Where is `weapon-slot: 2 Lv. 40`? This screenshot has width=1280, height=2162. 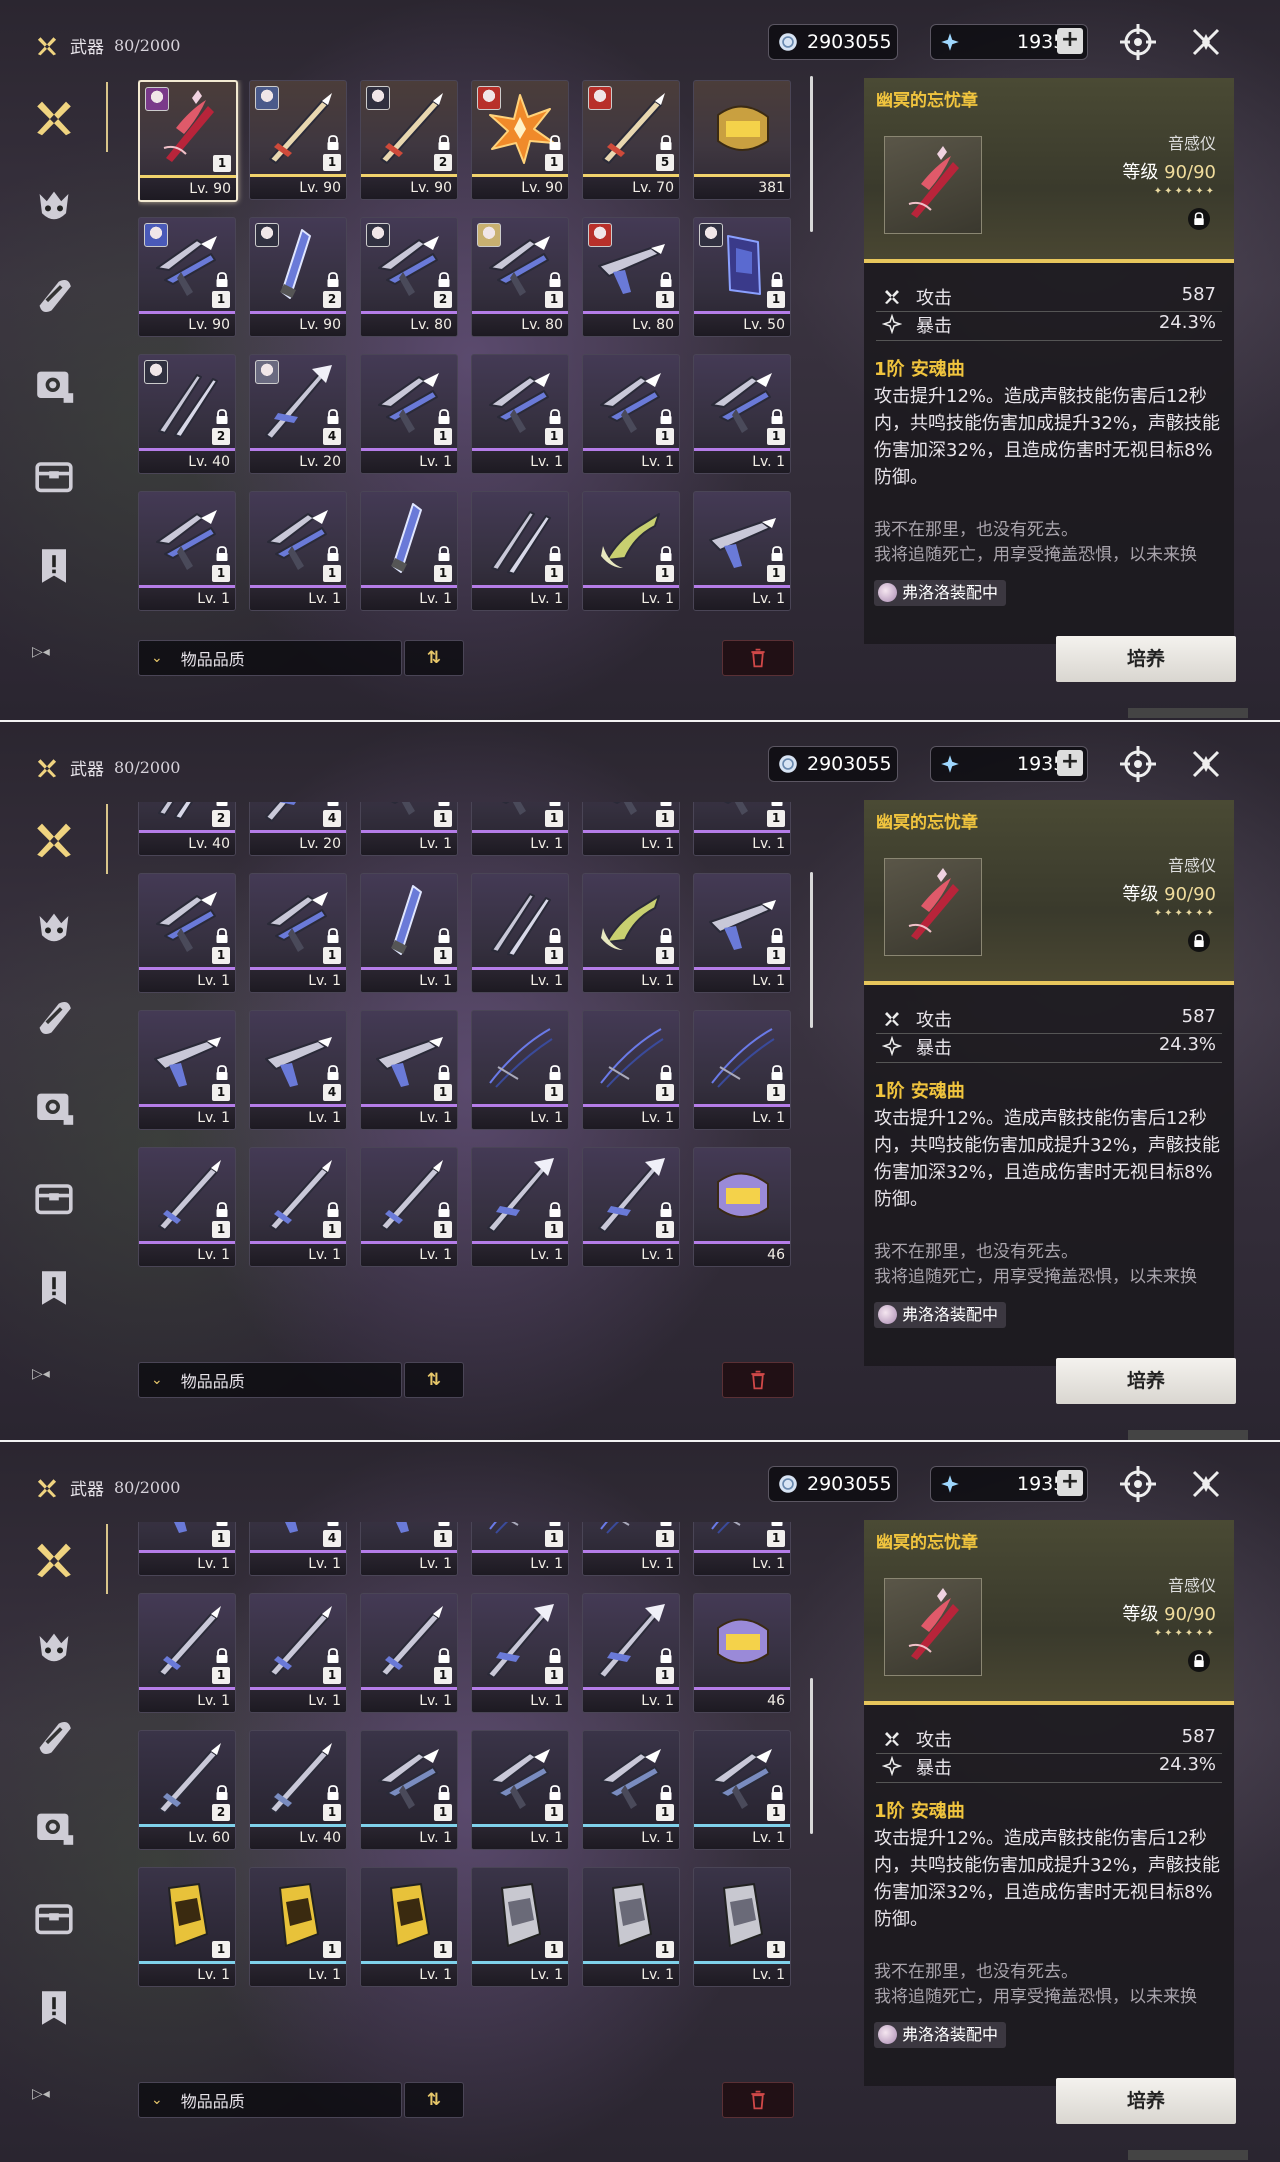 weapon-slot: 2 Lv. 40 is located at coordinates (187, 414).